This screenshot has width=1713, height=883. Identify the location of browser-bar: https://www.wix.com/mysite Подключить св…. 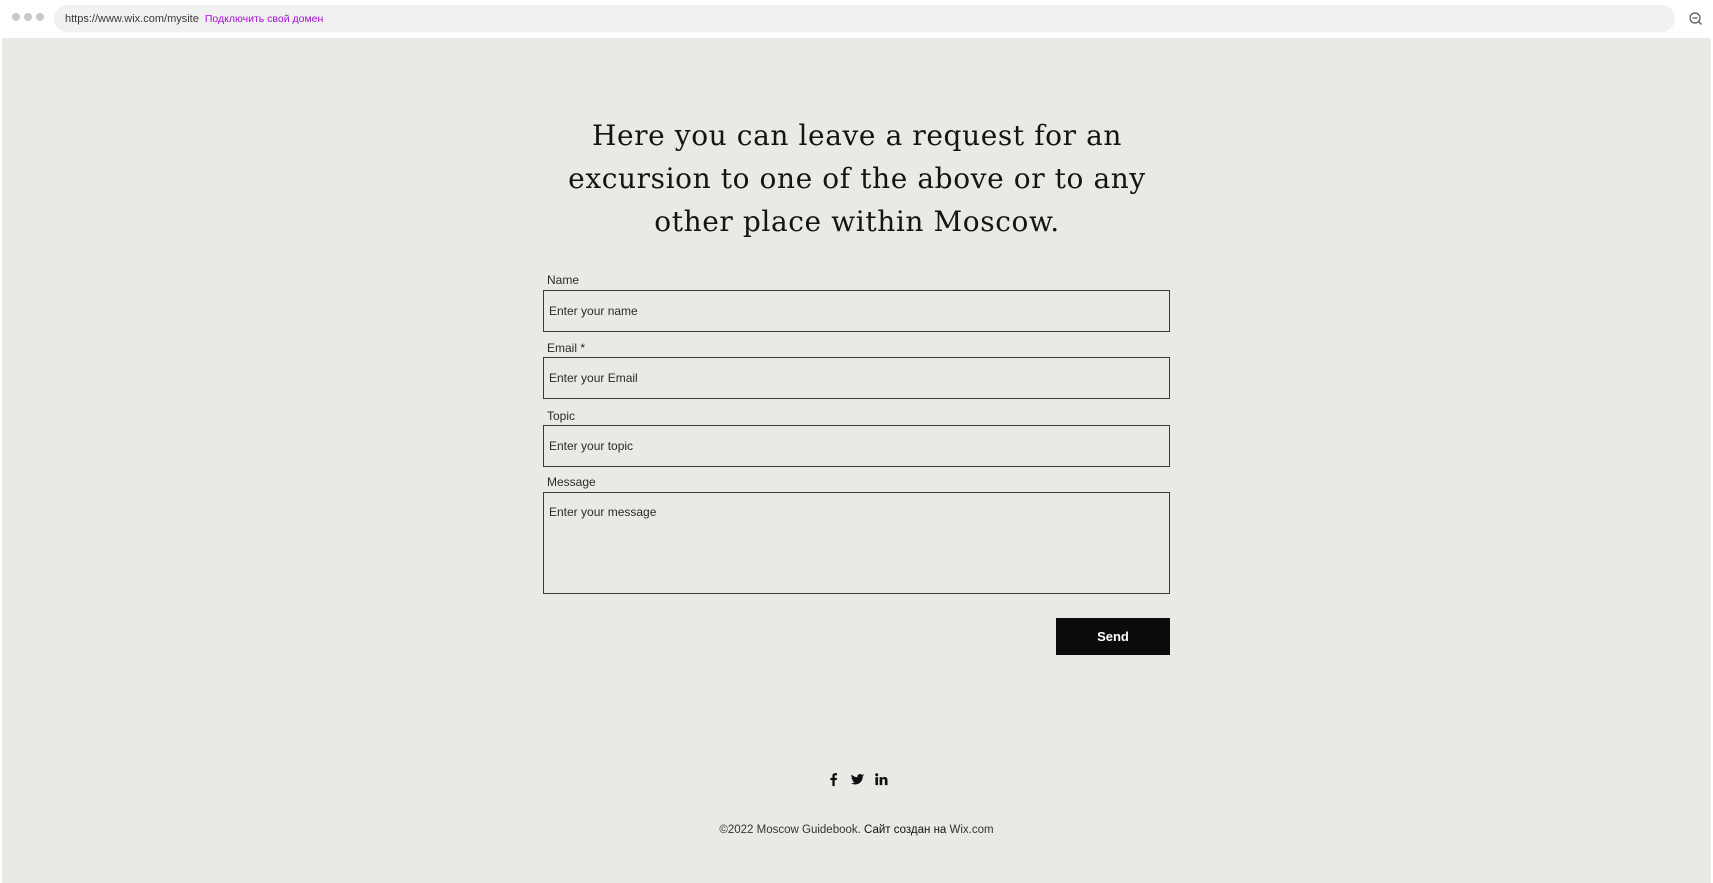
(856, 19).